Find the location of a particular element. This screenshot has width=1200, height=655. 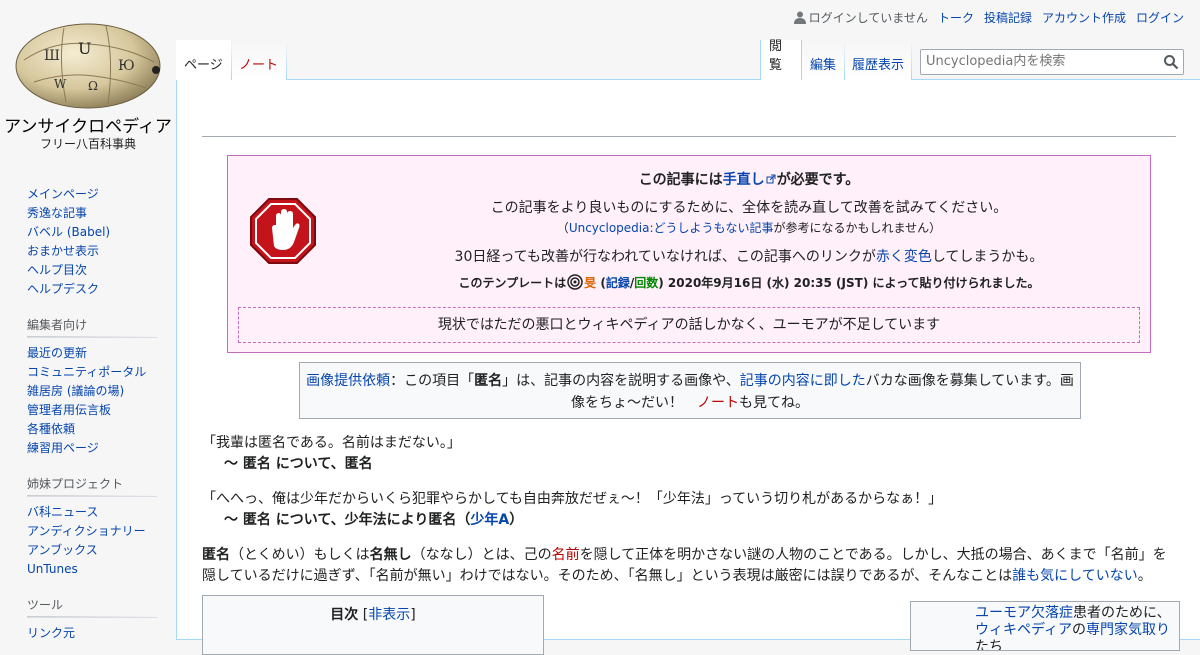

tab-note: ノート is located at coordinates (259, 60).